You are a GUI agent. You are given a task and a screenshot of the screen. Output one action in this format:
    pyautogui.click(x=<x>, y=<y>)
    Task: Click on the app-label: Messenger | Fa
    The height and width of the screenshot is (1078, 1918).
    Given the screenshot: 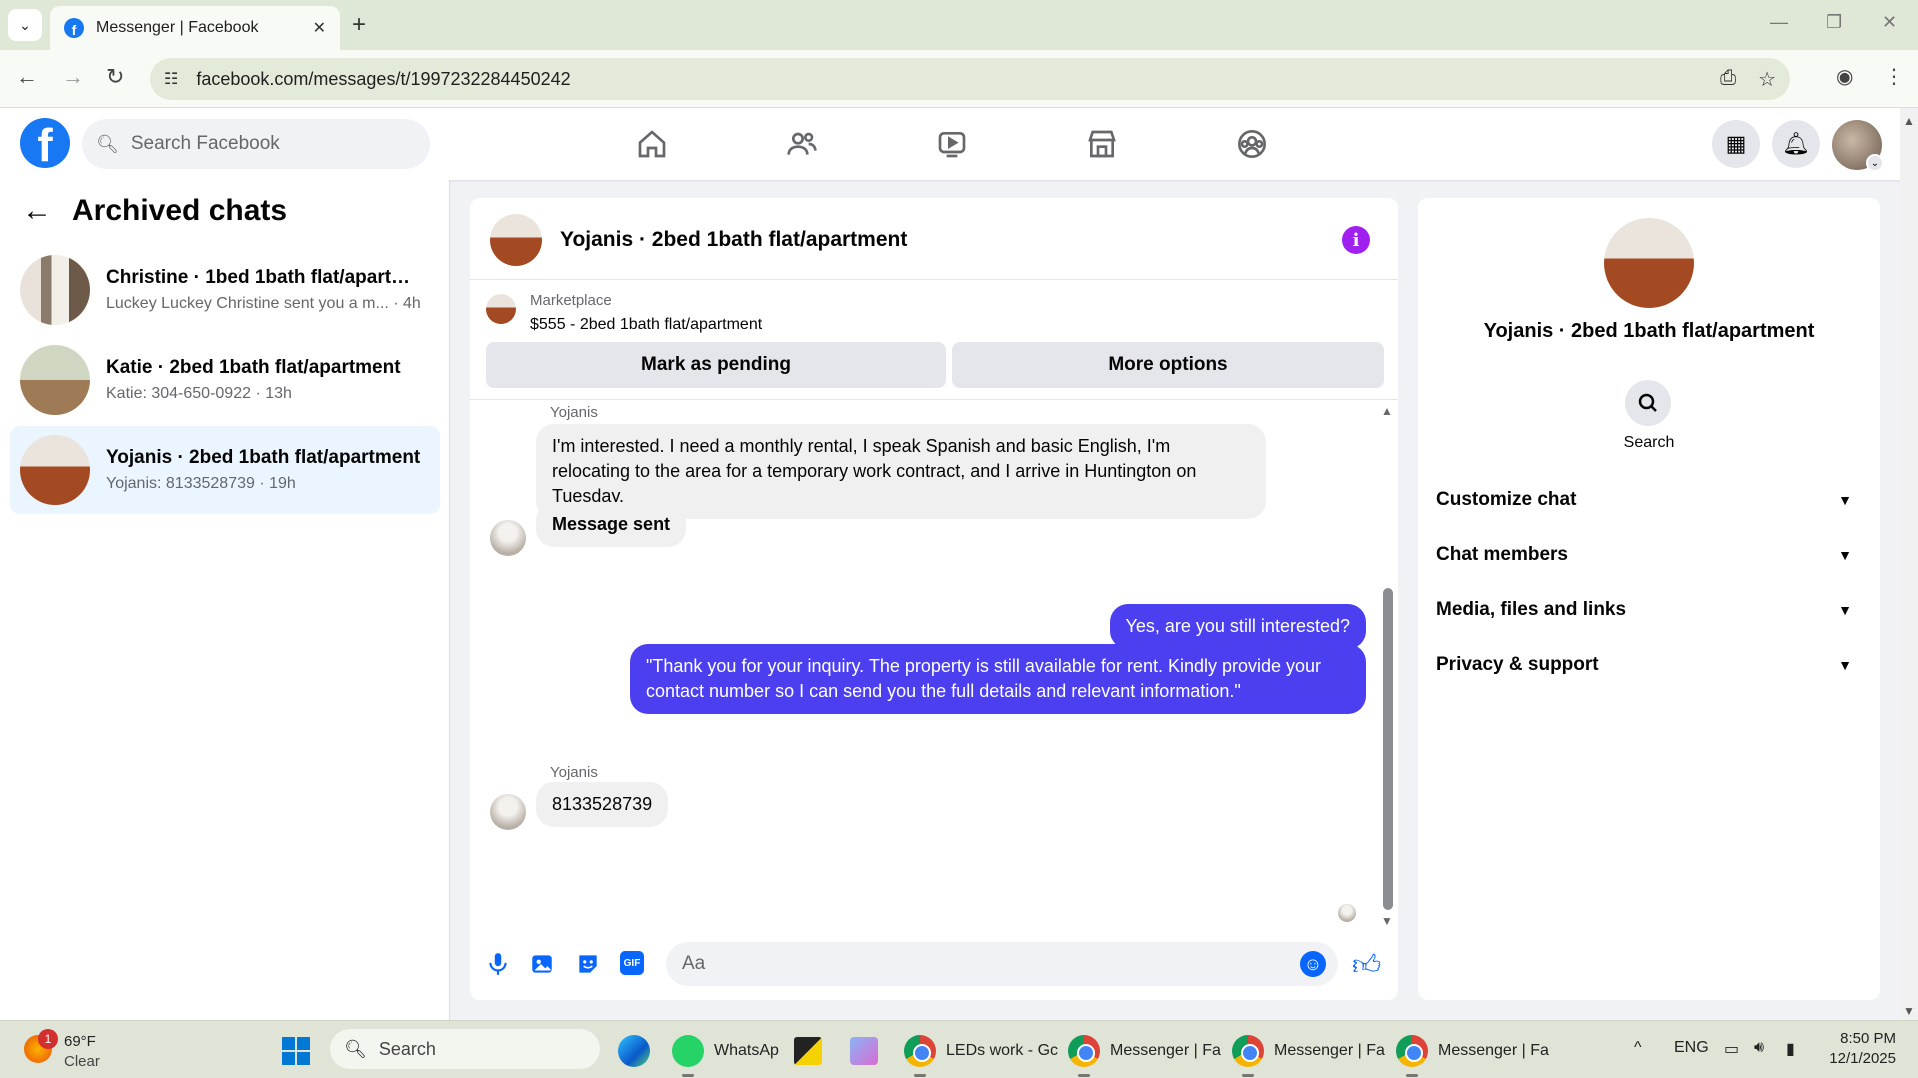 What is the action you would take?
    pyautogui.click(x=1165, y=1050)
    